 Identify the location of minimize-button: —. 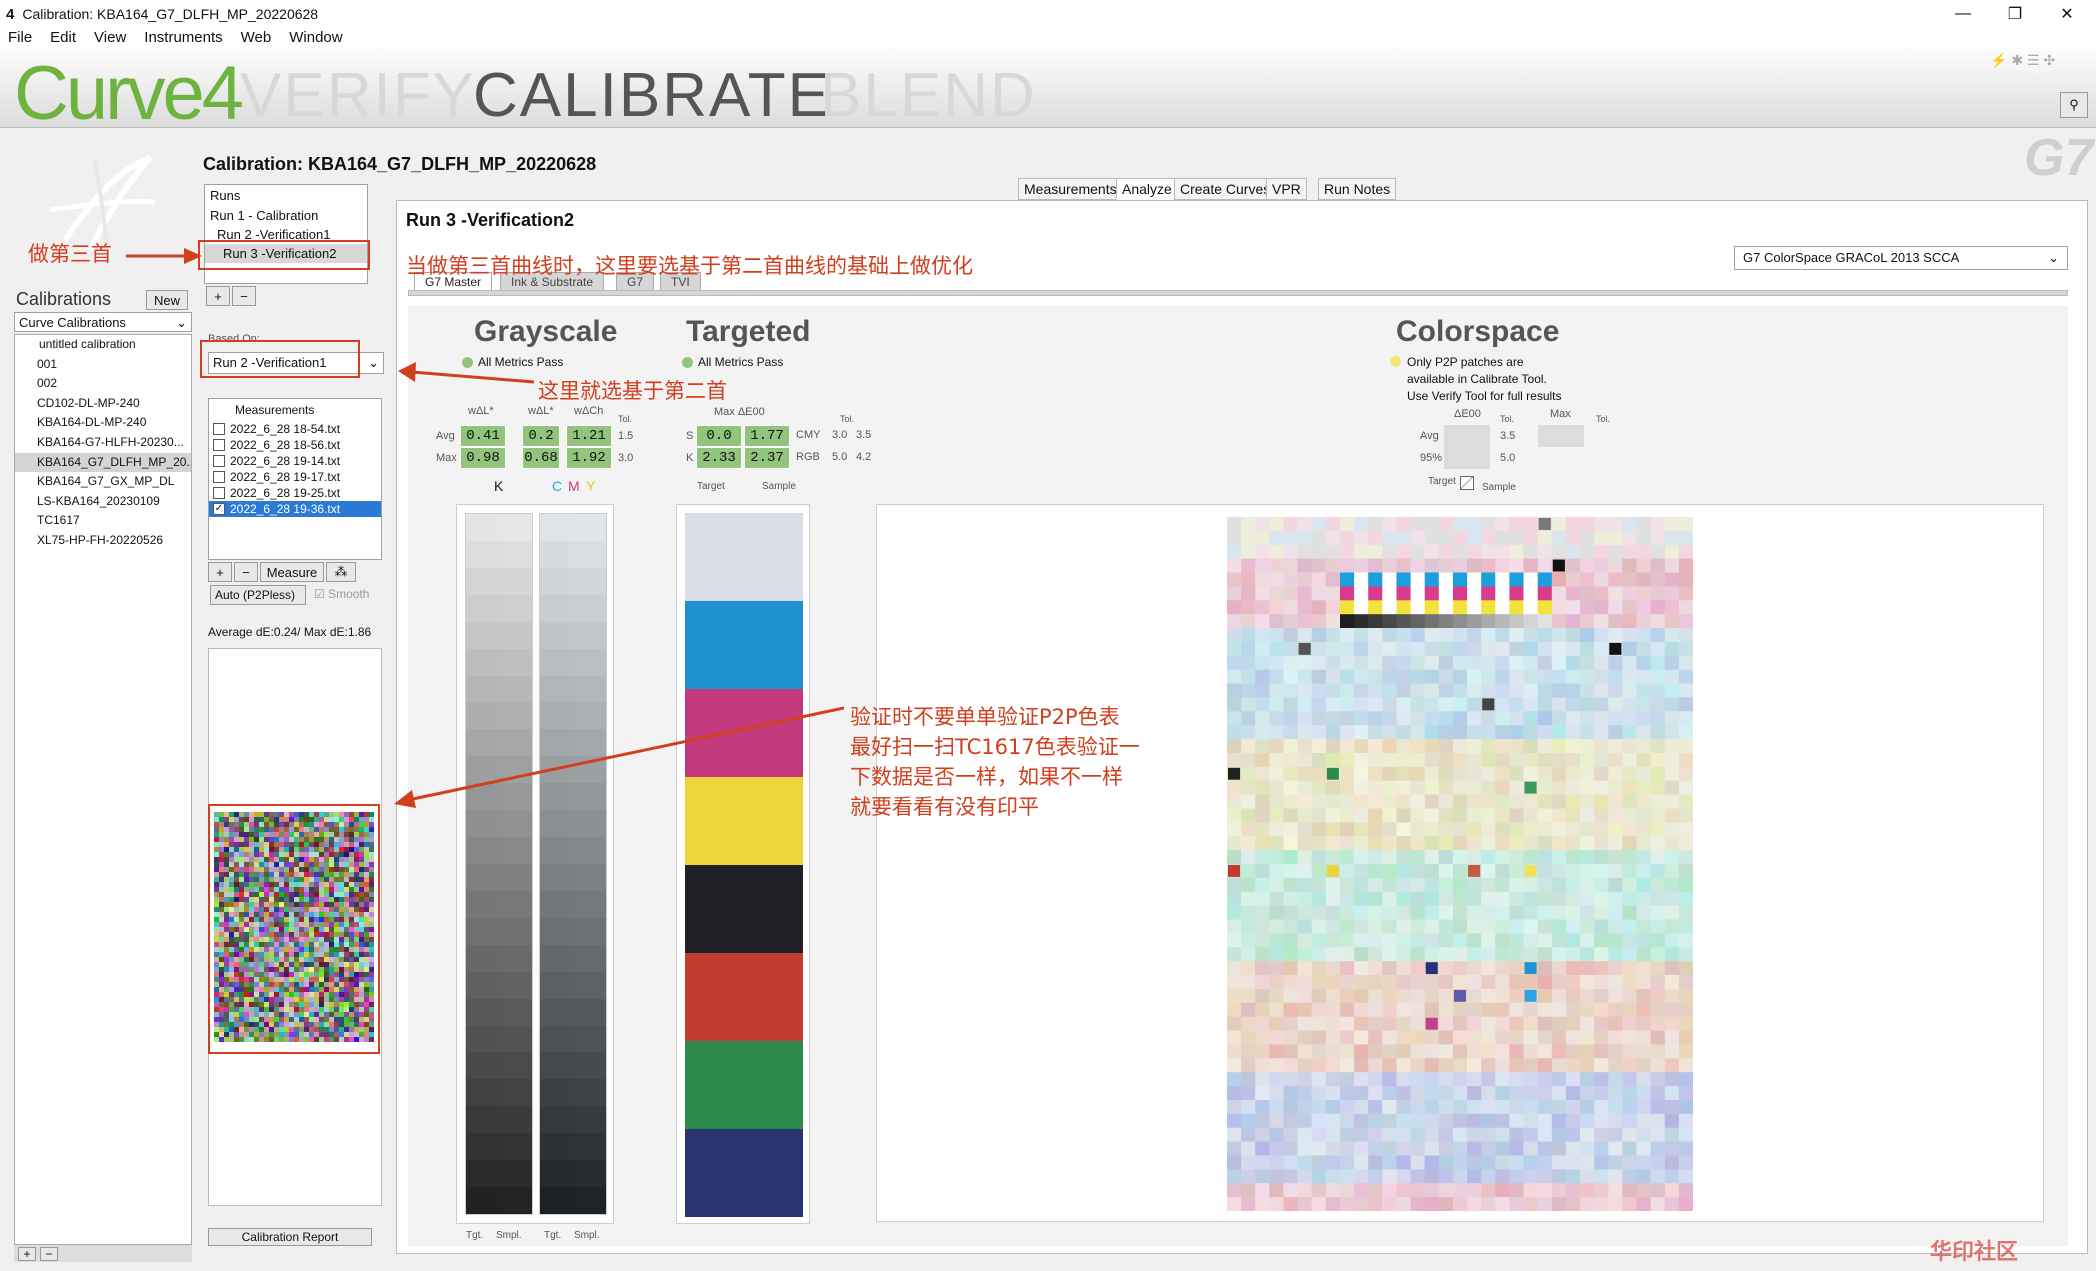
(1963, 14).